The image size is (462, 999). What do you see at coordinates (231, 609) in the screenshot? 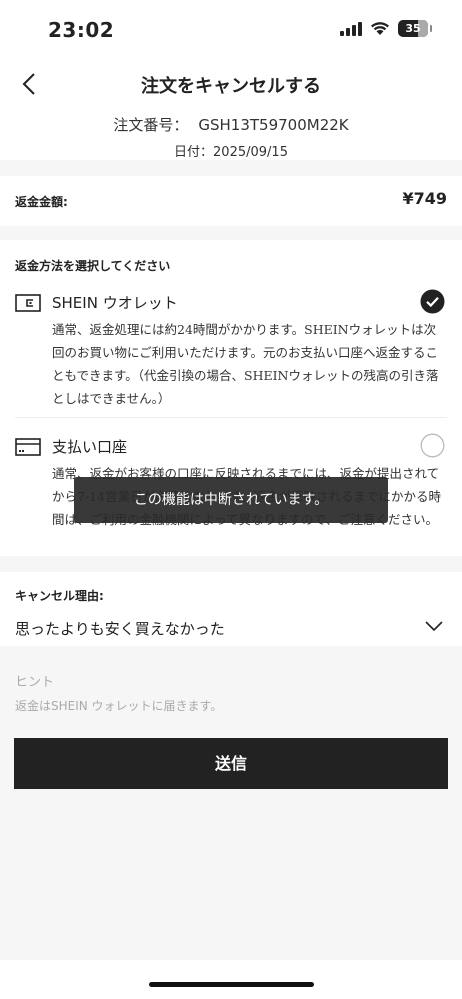
I see `cancel-reason-section: キャンセル理由: 思ったよりも安く買えなかった` at bounding box center [231, 609].